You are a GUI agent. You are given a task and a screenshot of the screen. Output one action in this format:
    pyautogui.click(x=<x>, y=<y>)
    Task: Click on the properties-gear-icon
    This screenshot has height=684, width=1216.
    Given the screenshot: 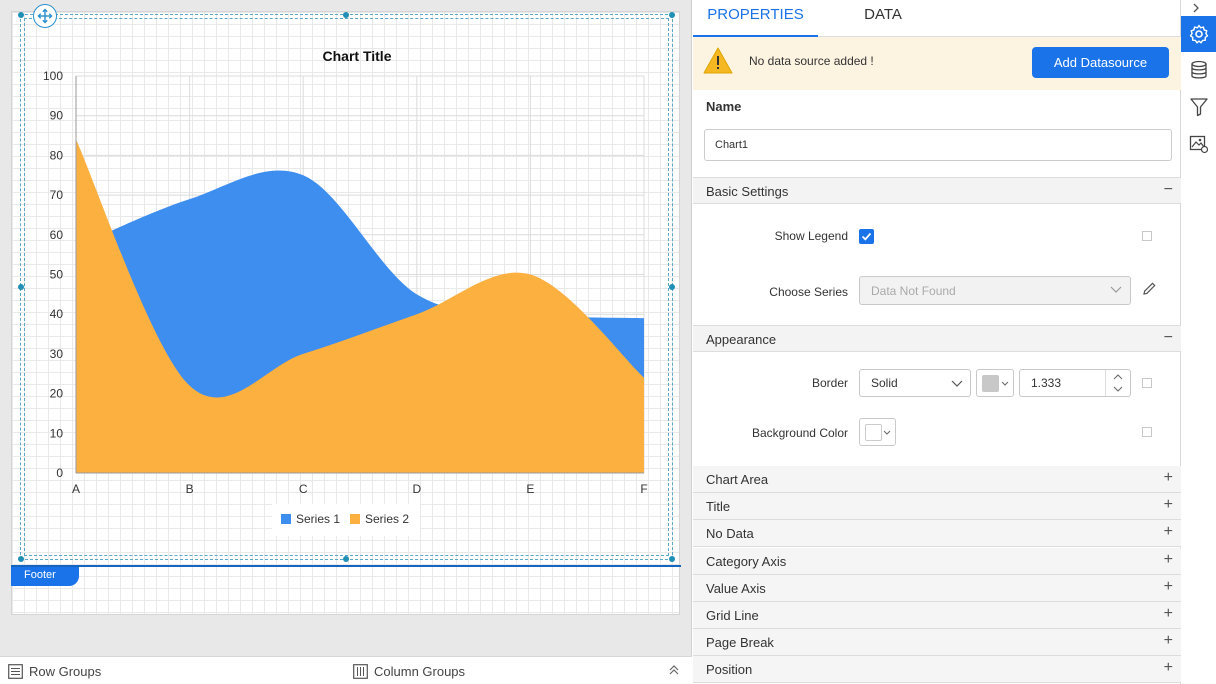 What is the action you would take?
    pyautogui.click(x=1198, y=34)
    